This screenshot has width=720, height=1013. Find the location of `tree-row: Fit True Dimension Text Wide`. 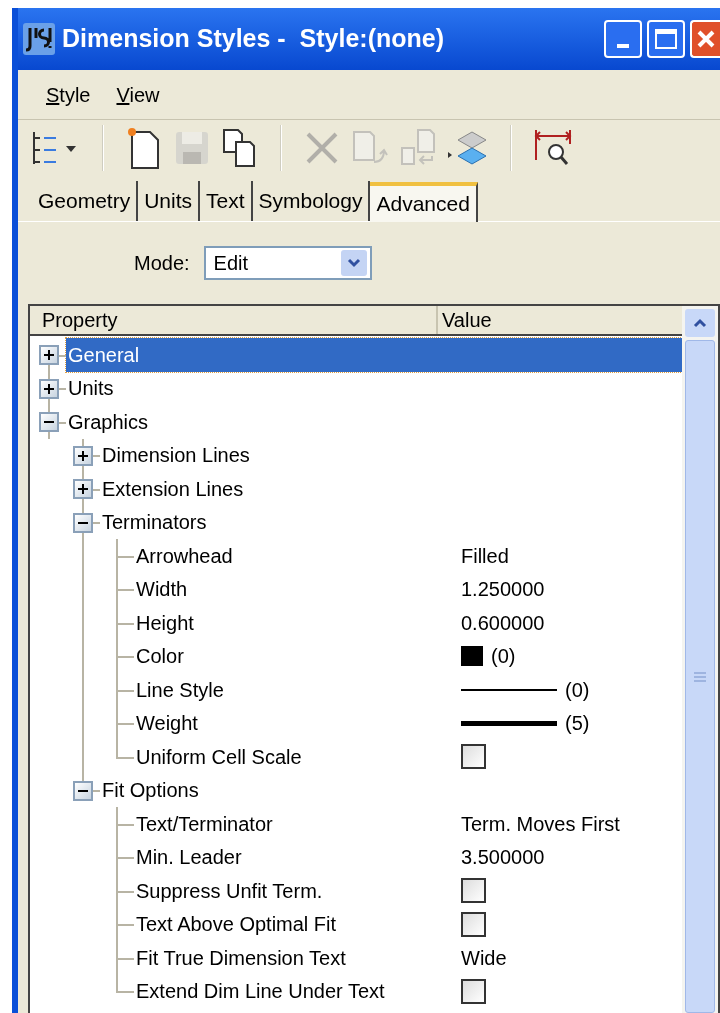

tree-row: Fit True Dimension Text Wide is located at coordinates (408, 958).